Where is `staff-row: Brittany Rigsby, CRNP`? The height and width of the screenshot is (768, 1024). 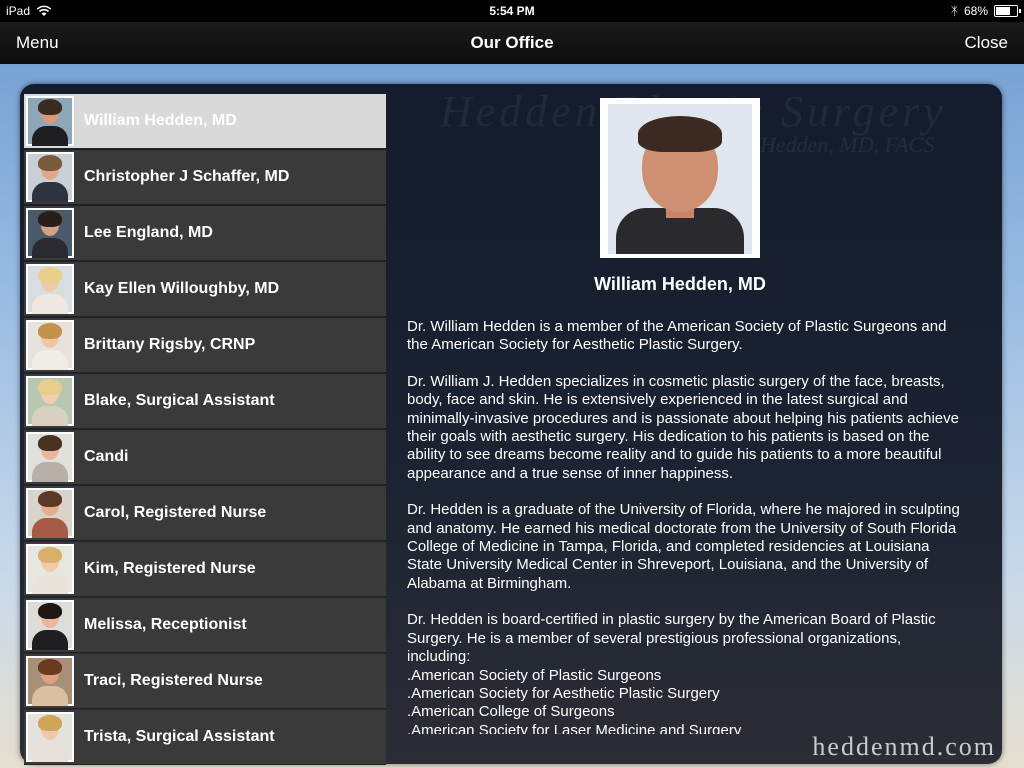
staff-row: Brittany Rigsby, CRNP is located at coordinates (205, 345).